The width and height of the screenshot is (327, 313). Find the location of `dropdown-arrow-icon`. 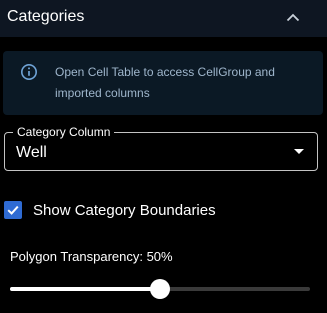

dropdown-arrow-icon is located at coordinates (299, 151).